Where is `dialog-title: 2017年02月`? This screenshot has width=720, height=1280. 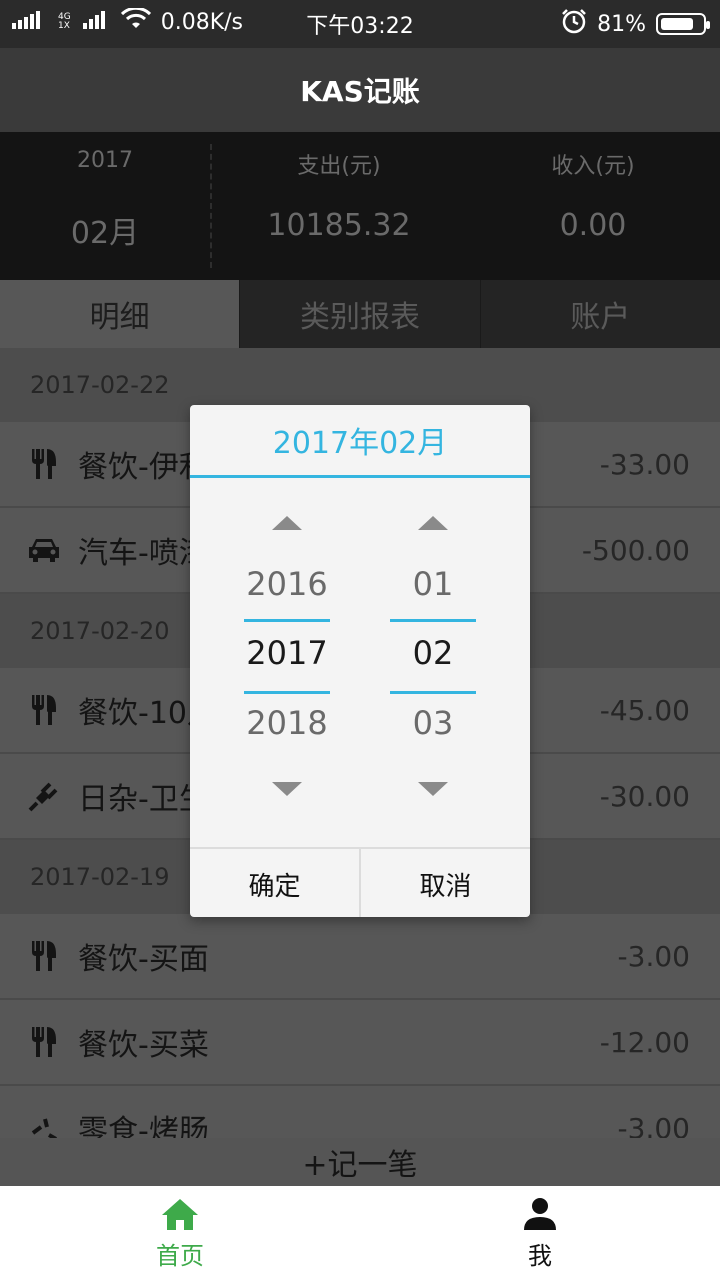
dialog-title: 2017年02月 is located at coordinates (360, 443).